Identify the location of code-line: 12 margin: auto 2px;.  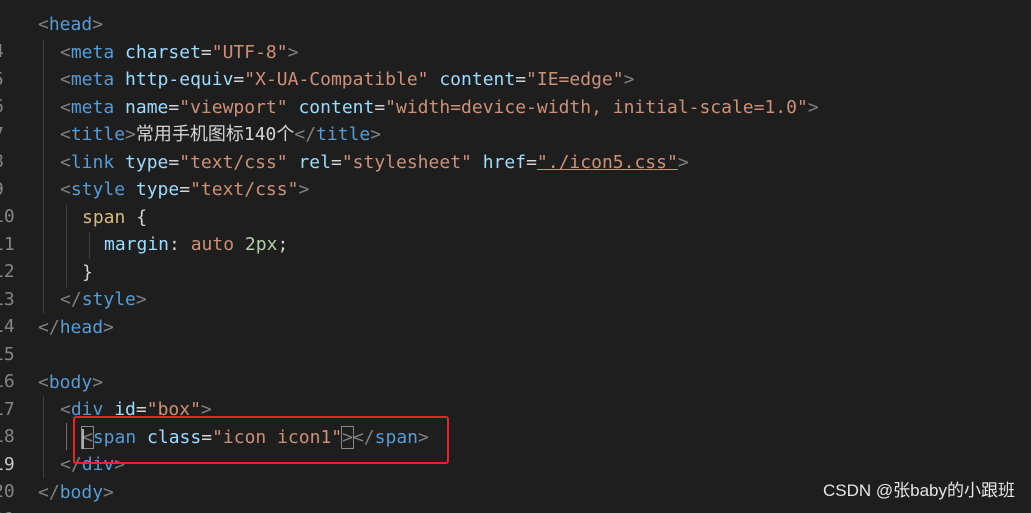
(515, 256).